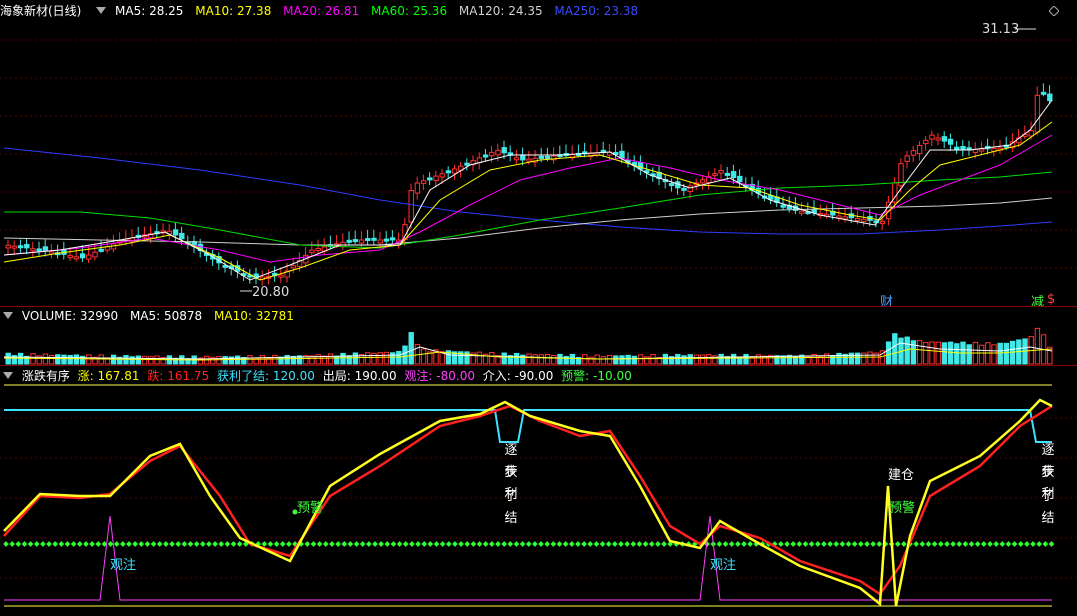 Image resolution: width=1077 pixels, height=616 pixels. Describe the element at coordinates (538, 336) in the screenshot. I see `volume-chart` at that location.